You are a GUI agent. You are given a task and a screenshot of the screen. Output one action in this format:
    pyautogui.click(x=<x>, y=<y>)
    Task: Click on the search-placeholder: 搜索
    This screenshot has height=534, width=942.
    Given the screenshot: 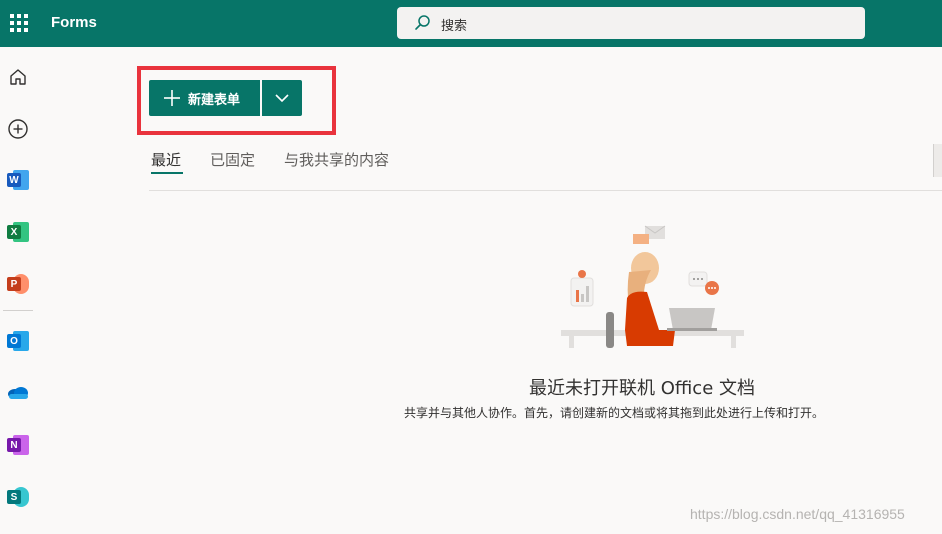 What is the action you would take?
    pyautogui.click(x=454, y=26)
    